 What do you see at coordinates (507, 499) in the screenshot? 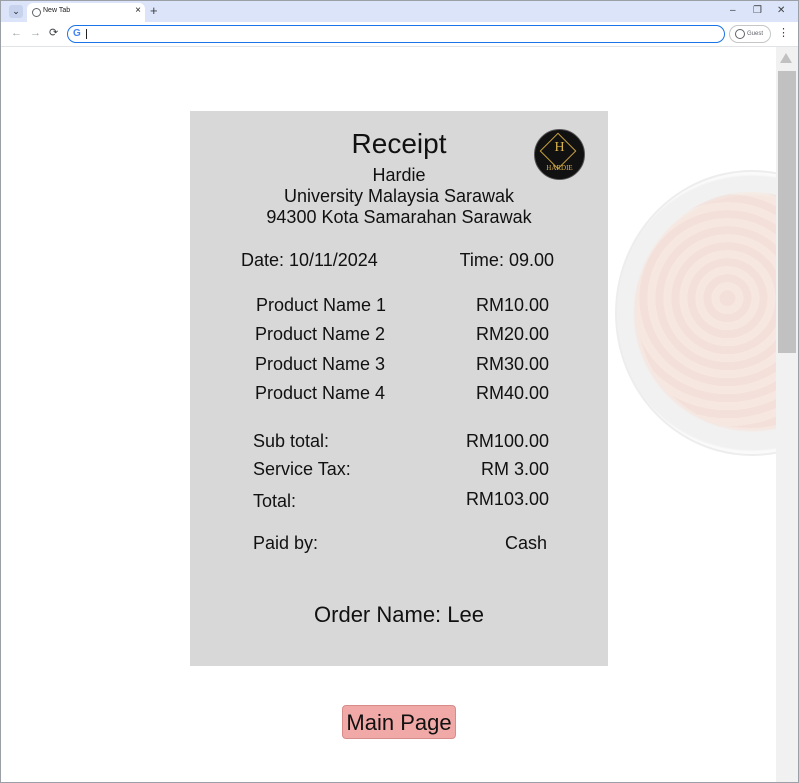
I see `total-value: RM103.00` at bounding box center [507, 499].